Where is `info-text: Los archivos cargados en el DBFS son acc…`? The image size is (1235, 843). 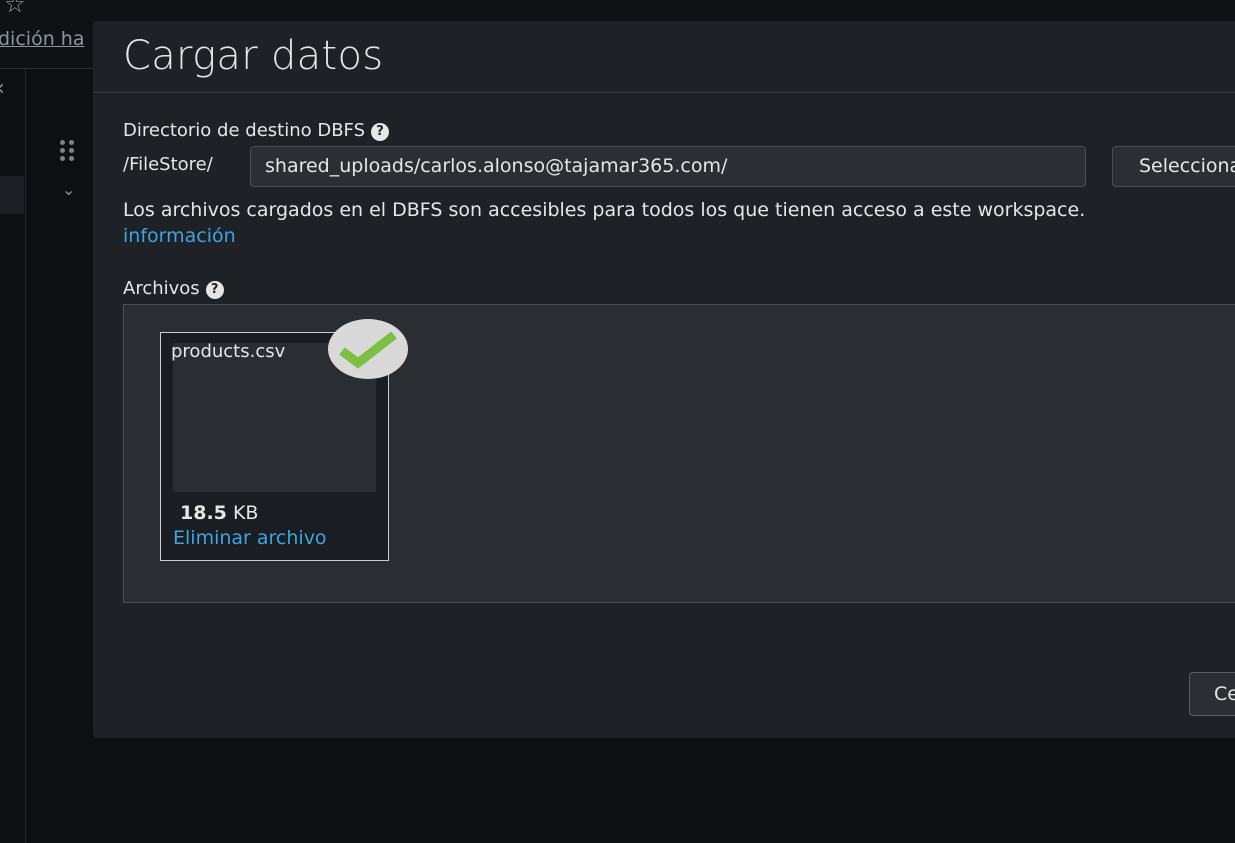 info-text: Los archivos cargados en el DBFS son acc… is located at coordinates (604, 210).